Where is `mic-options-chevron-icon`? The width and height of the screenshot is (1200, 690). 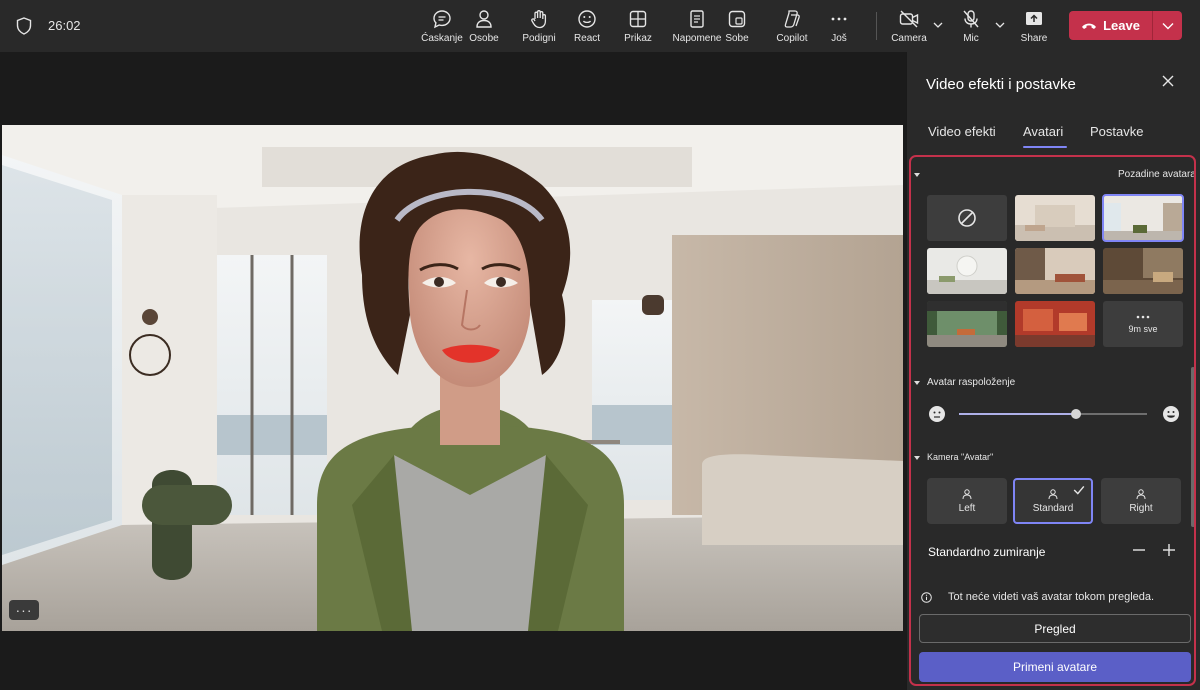
mic-options-chevron-icon is located at coordinates (1000, 25).